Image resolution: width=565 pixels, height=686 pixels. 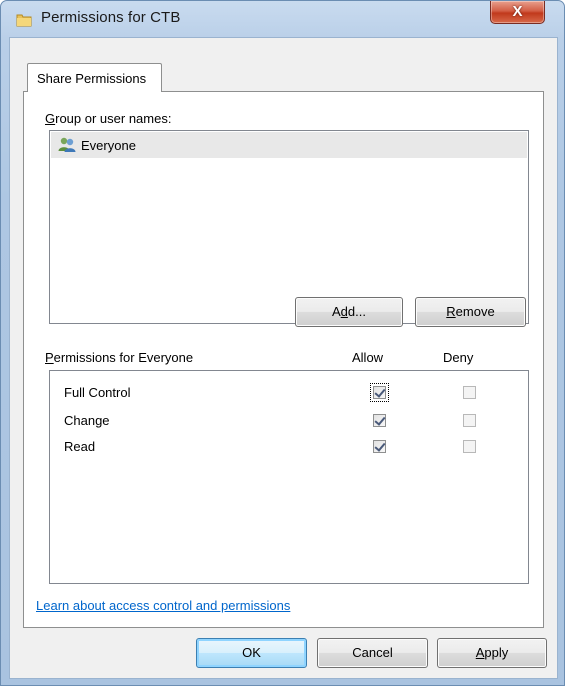 What do you see at coordinates (87, 420) in the screenshot?
I see `permission-name: Change` at bounding box center [87, 420].